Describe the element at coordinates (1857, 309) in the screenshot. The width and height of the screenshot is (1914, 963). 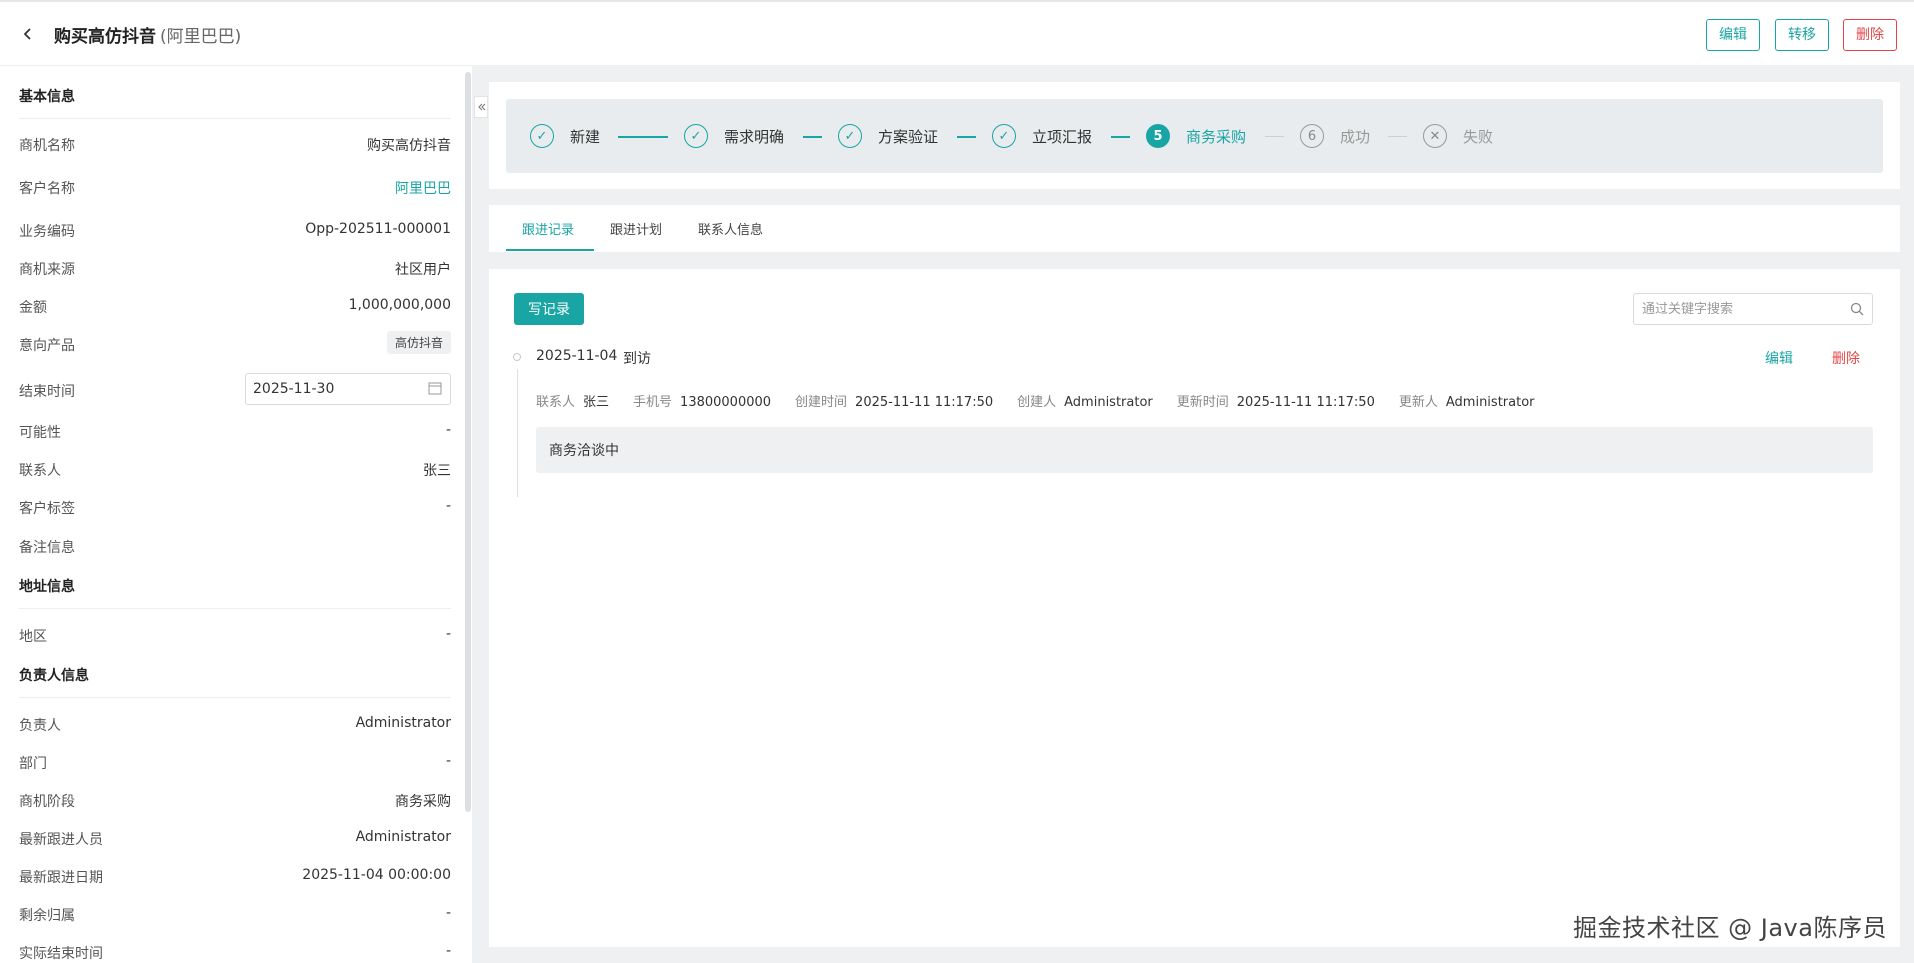
I see `search-icon` at that location.